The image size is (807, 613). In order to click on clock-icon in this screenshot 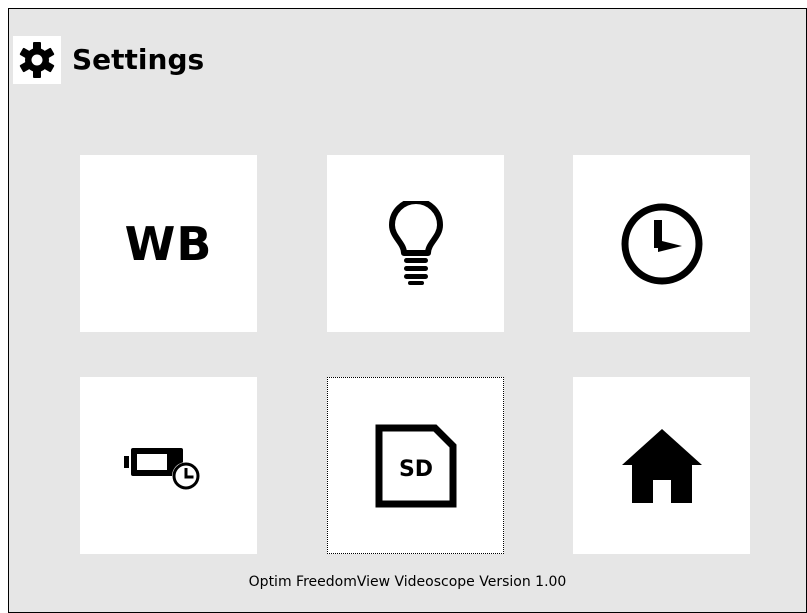, I will do `click(661, 243)`.